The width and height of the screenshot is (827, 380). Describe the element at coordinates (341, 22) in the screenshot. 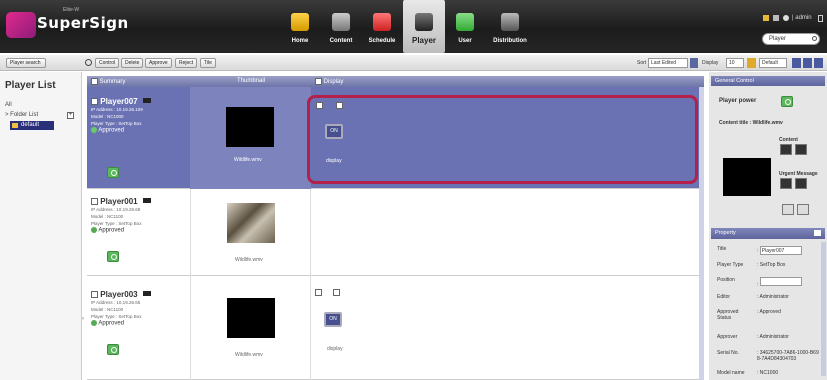

I see `content-icon` at that location.